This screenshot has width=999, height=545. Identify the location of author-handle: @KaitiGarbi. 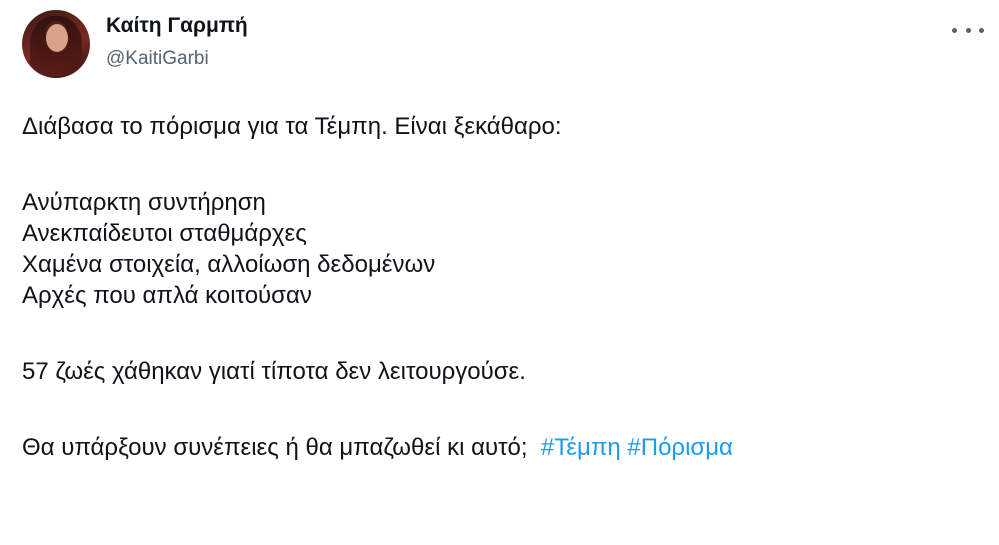
(157, 59).